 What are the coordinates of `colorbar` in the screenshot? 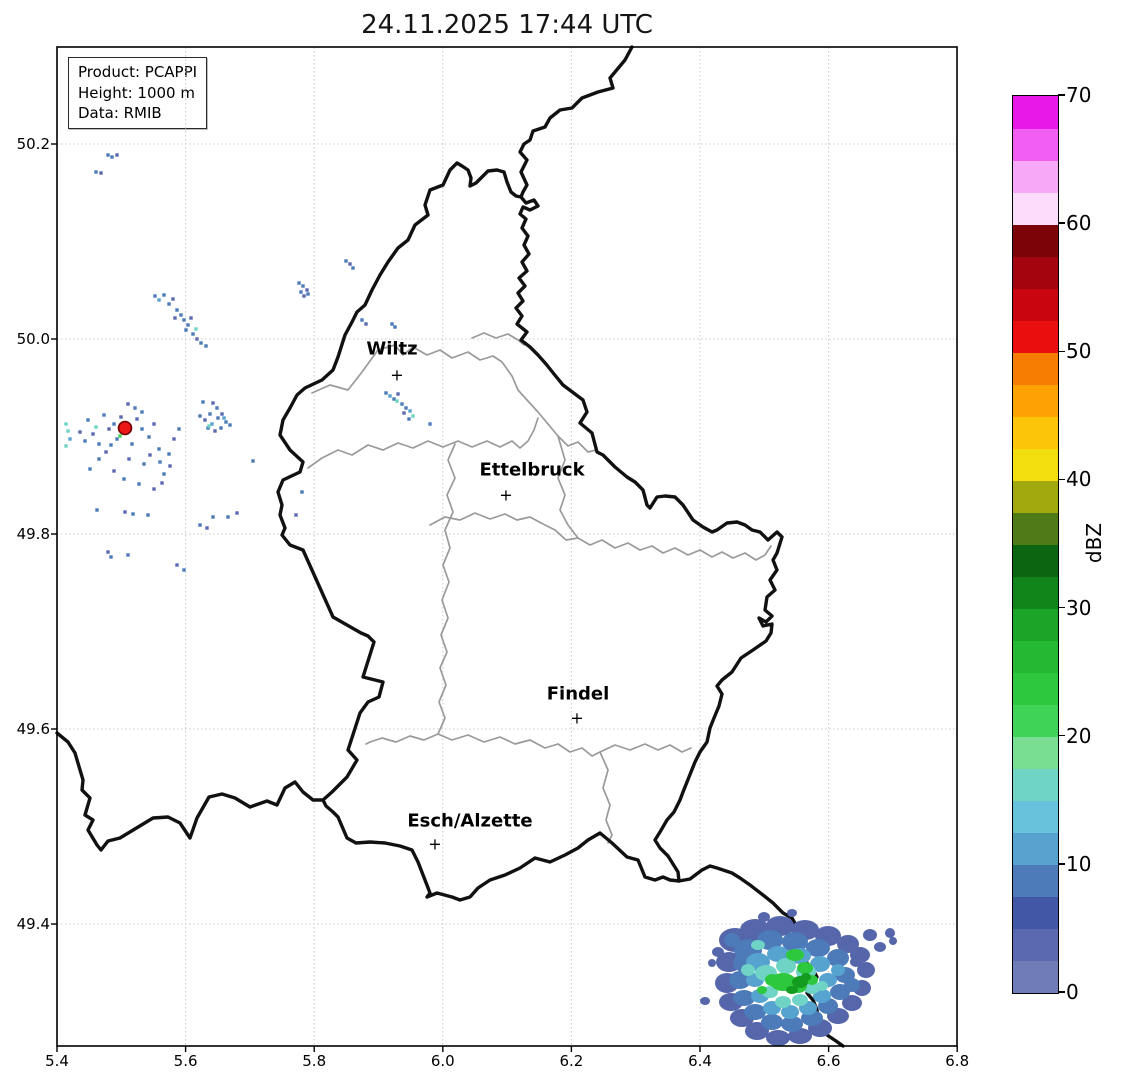 It's located at (1035, 544).